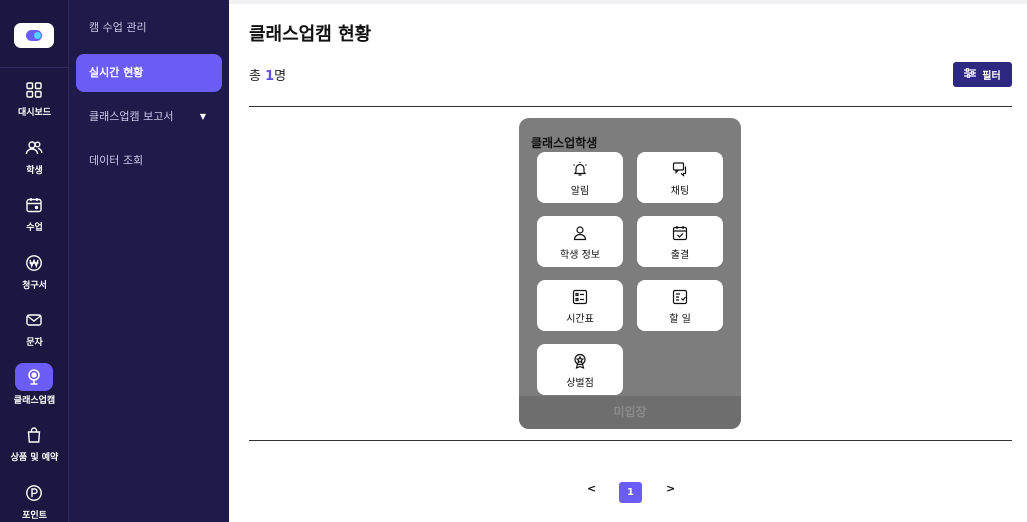 The height and width of the screenshot is (522, 1027). I want to click on user-icon, so click(580, 233).